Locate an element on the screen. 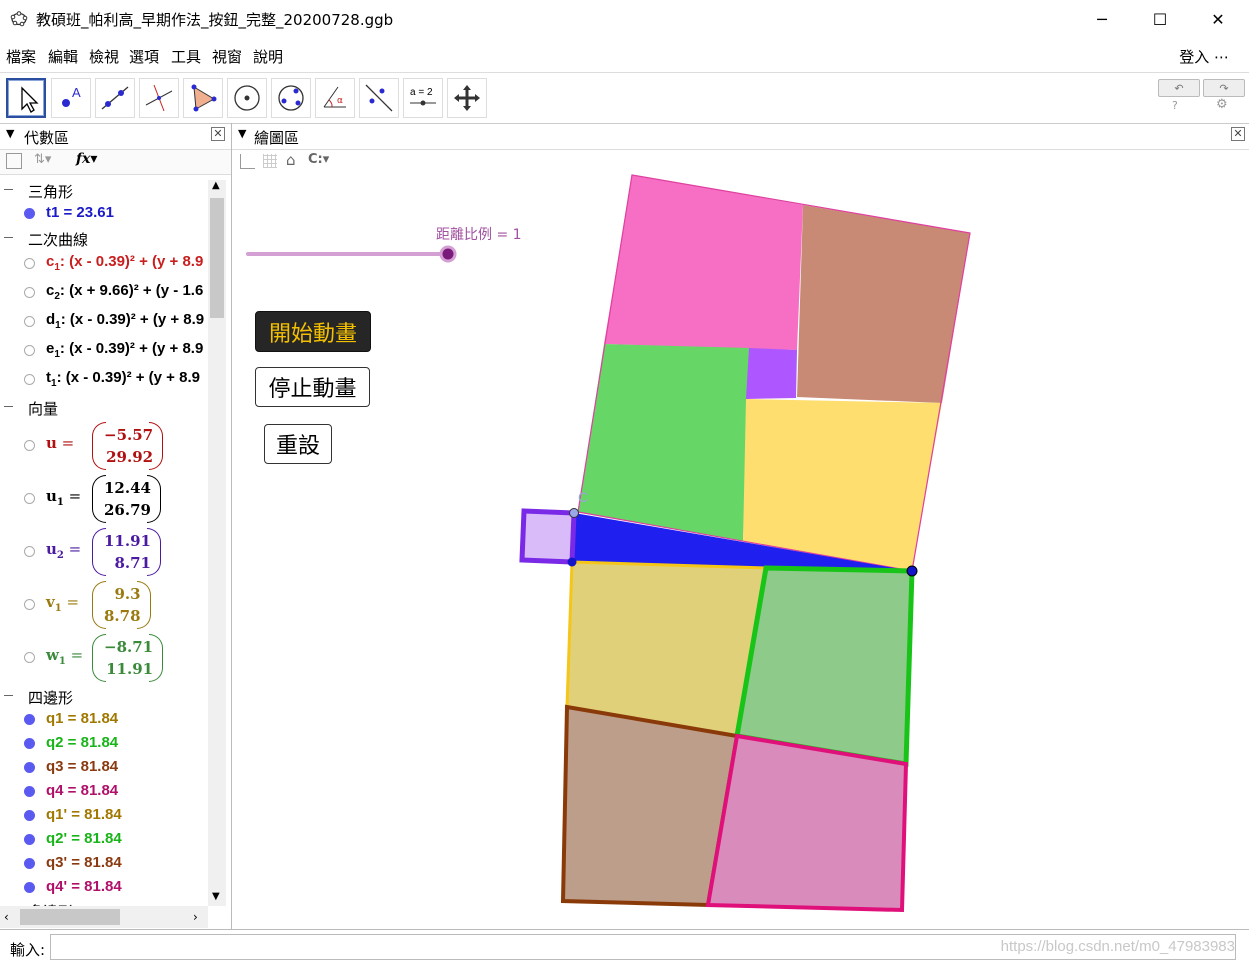  quad-q1-prime is located at coordinates (666, 649).